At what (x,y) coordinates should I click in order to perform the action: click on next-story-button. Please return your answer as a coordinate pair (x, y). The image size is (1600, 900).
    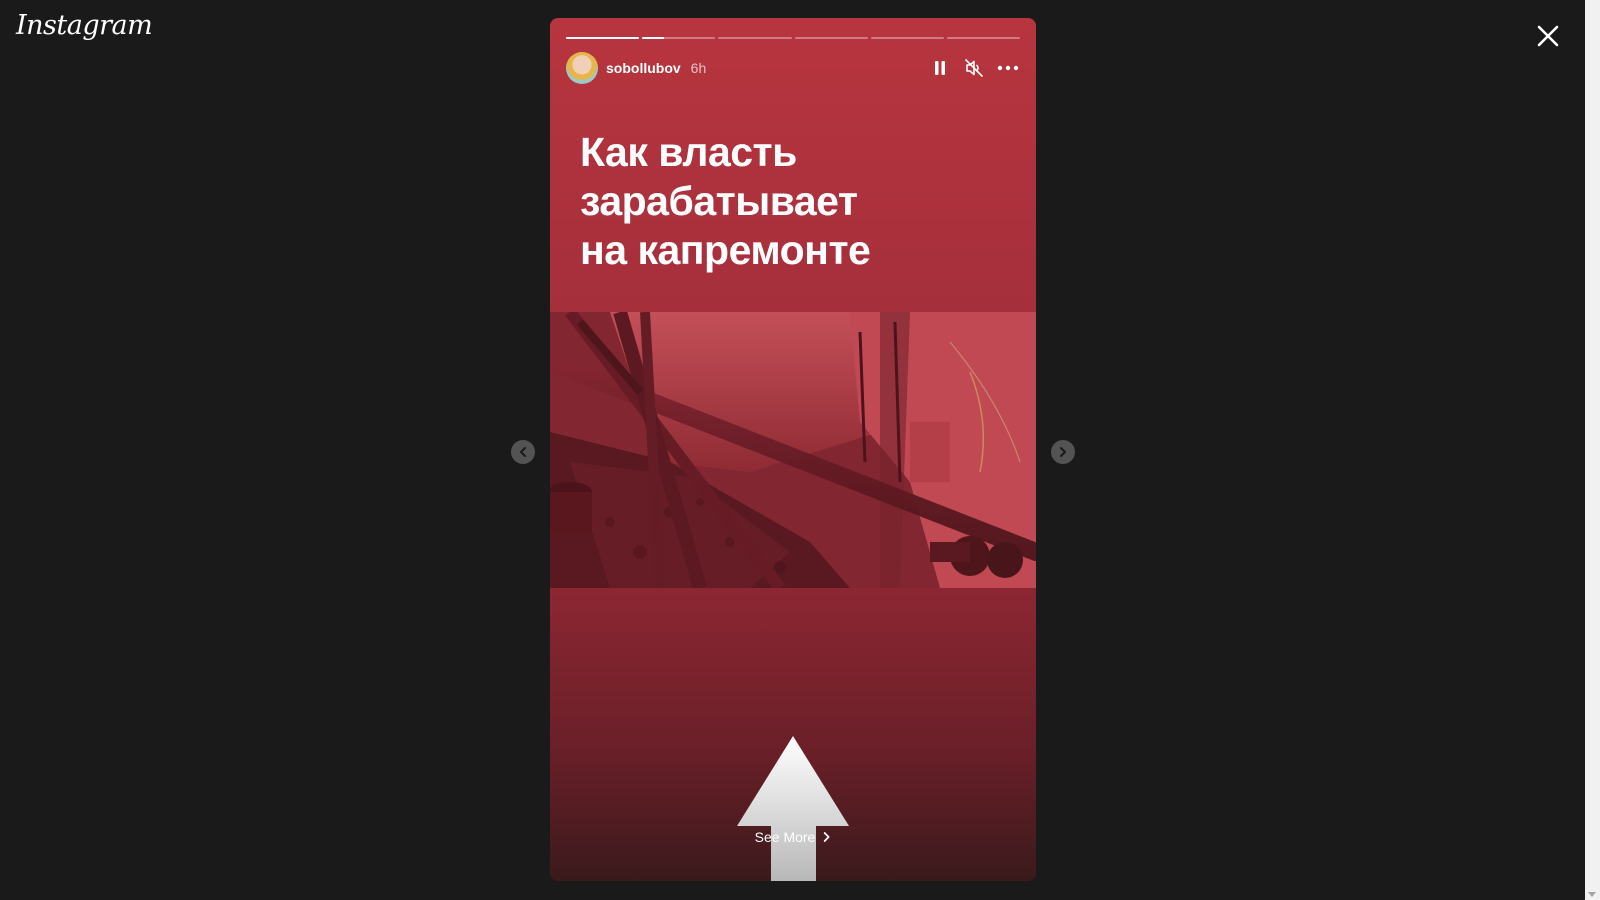
    Looking at the image, I should click on (1063, 452).